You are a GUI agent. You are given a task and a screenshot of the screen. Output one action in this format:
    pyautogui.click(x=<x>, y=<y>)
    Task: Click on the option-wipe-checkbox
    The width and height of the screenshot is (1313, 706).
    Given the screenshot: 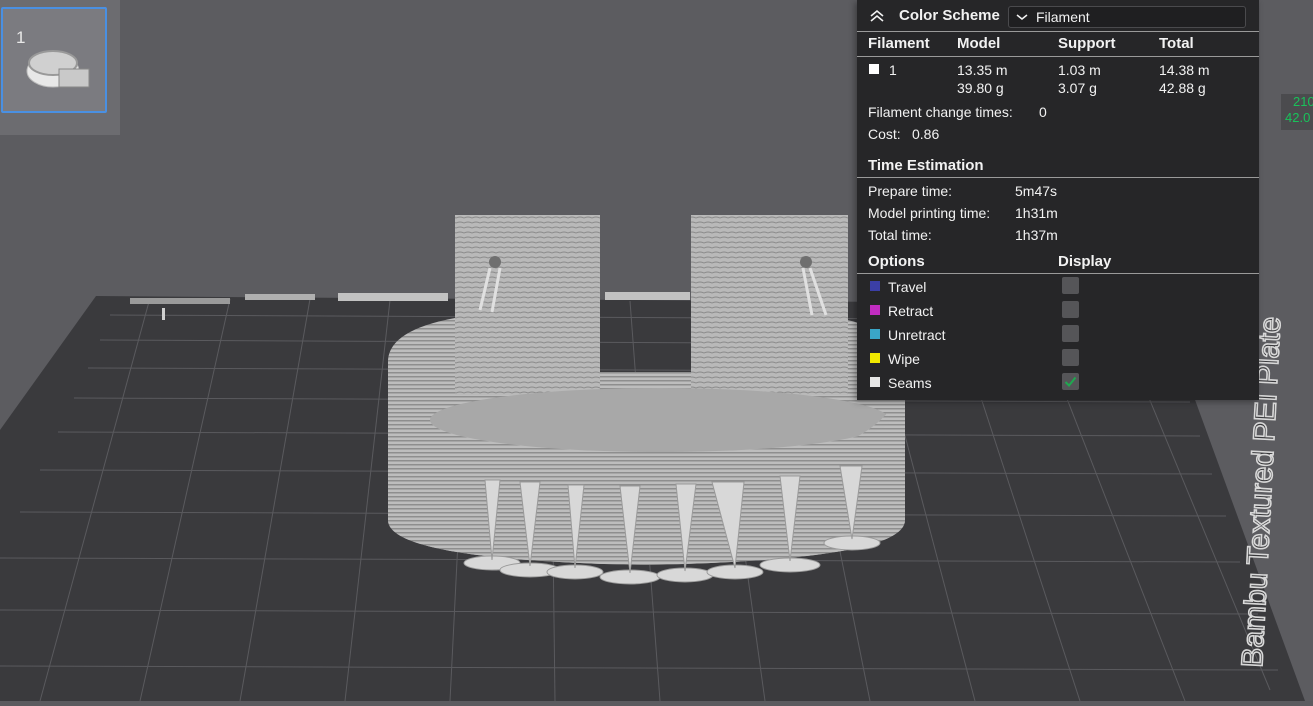 What is the action you would take?
    pyautogui.click(x=1070, y=357)
    